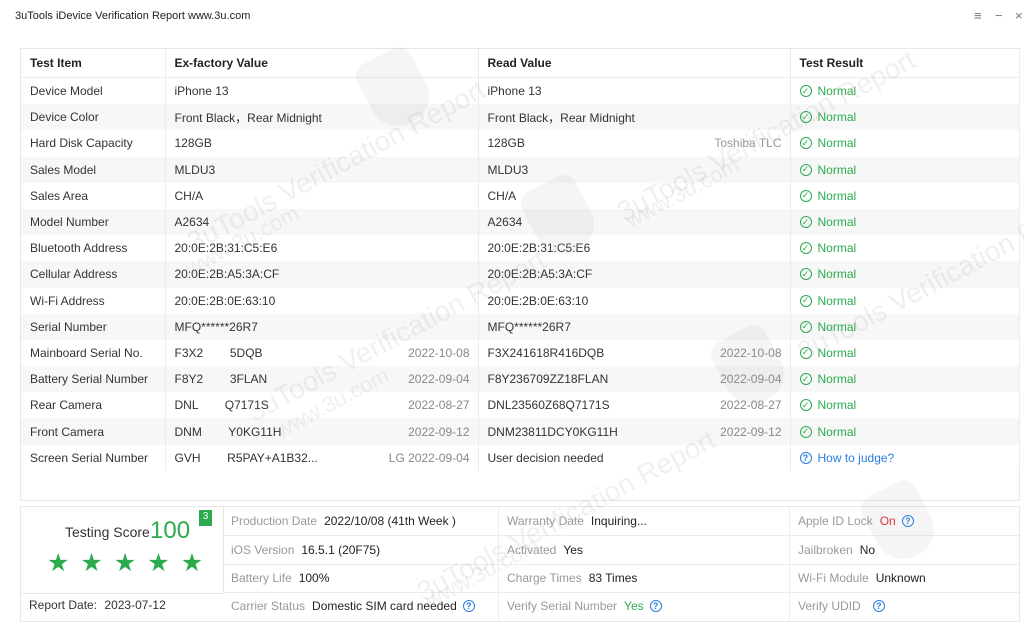 This screenshot has width=1024, height=632. Describe the element at coordinates (170, 530) in the screenshot. I see `testing-score-value: 100` at that location.